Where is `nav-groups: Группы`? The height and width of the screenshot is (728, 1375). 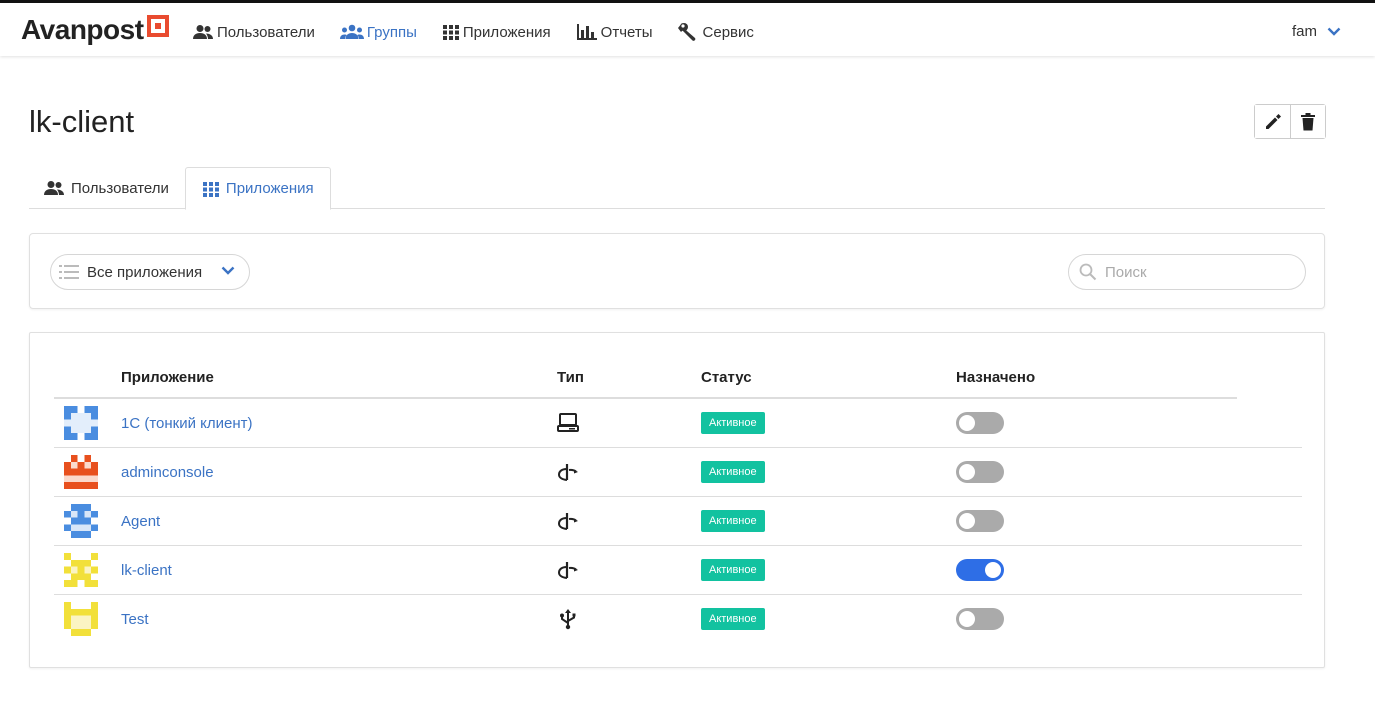
nav-groups: Группы is located at coordinates (378, 32).